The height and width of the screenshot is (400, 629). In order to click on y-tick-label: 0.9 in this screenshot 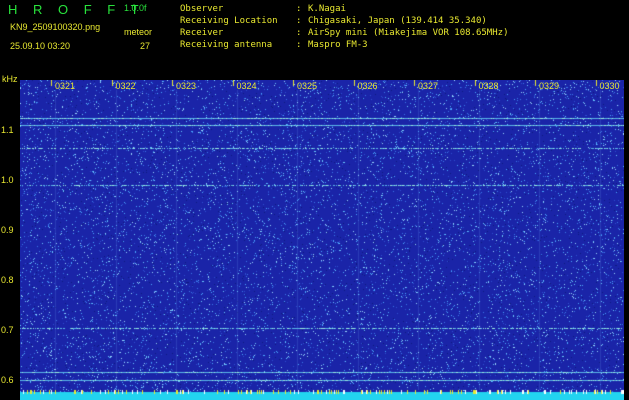, I will do `click(7, 230)`.